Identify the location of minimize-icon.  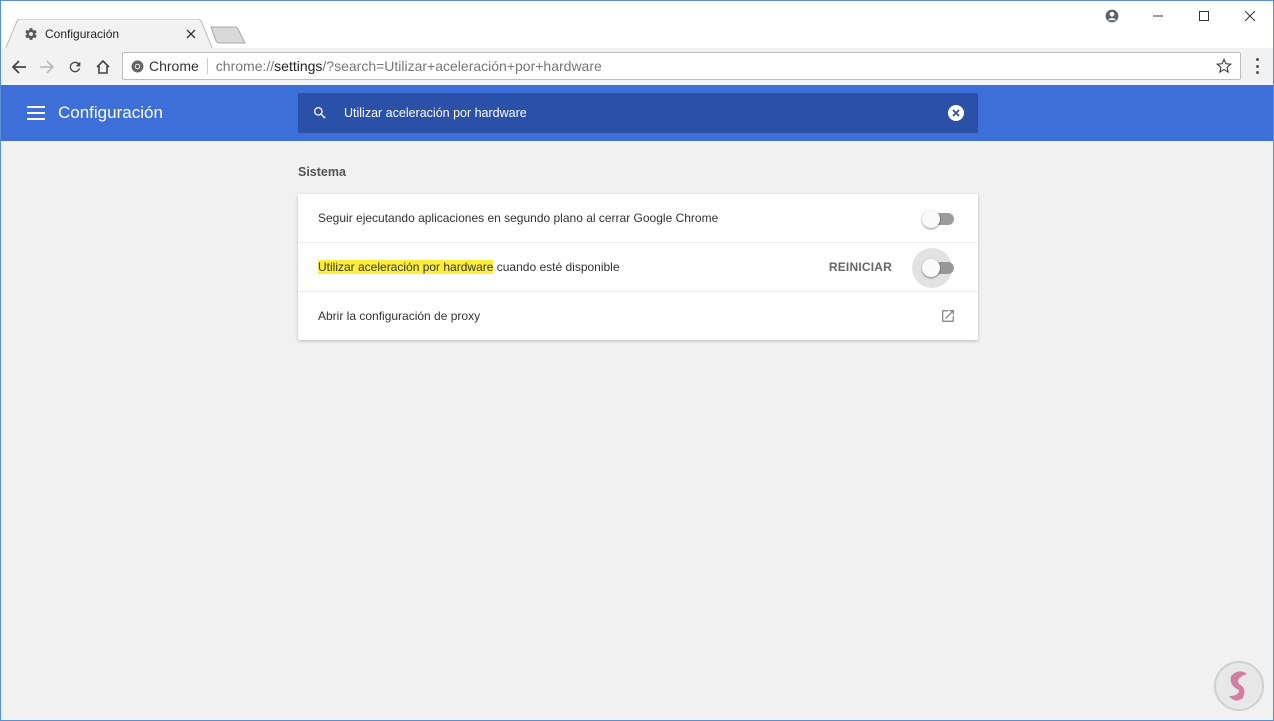
(1158, 16).